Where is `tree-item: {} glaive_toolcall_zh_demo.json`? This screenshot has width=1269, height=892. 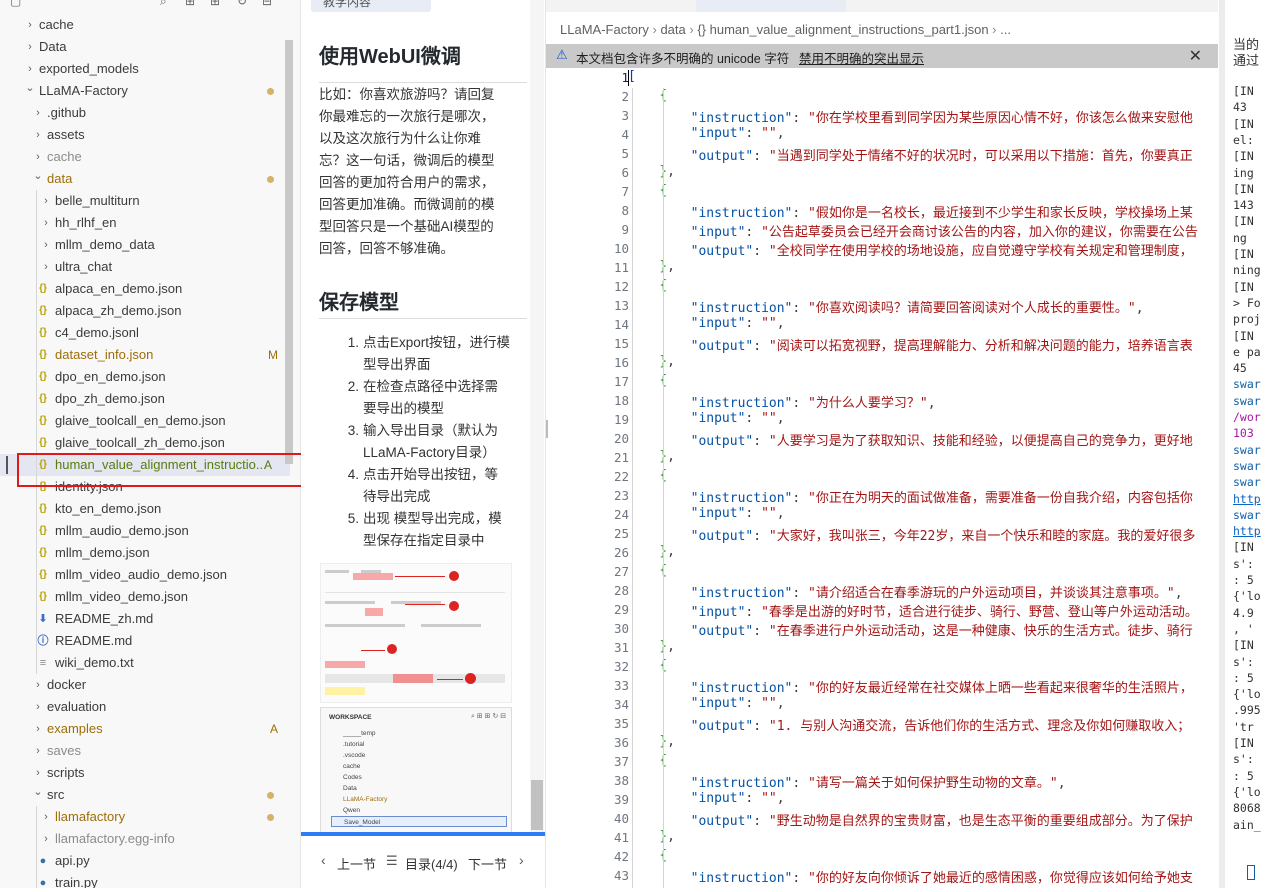 tree-item: {} glaive_toolcall_zh_demo.json is located at coordinates (145, 443).